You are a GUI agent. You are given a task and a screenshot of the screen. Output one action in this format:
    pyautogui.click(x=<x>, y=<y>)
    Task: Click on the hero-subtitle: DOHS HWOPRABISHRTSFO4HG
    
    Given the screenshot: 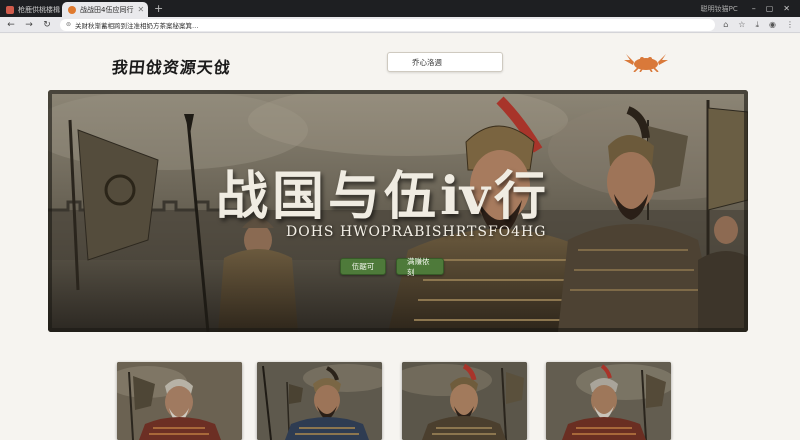 What is the action you would take?
    pyautogui.click(x=416, y=232)
    